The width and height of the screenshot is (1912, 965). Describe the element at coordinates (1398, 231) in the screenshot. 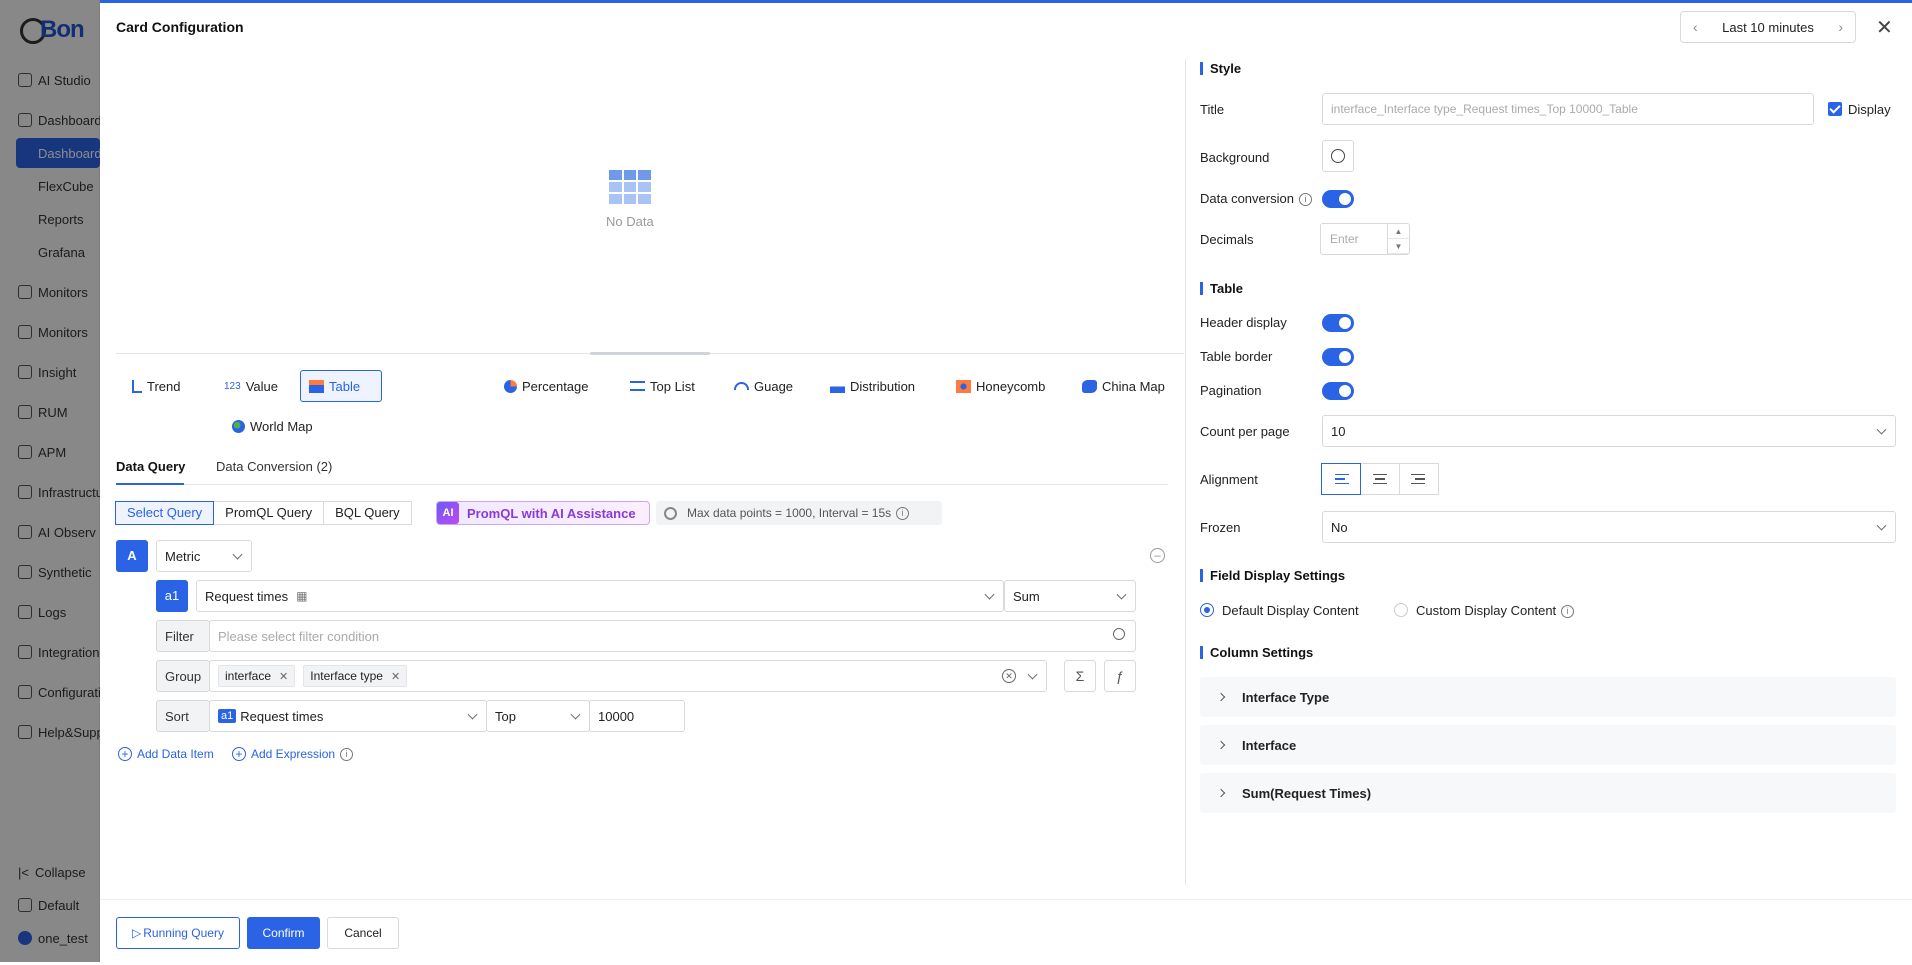

I see `step-up-icon: ▲` at that location.